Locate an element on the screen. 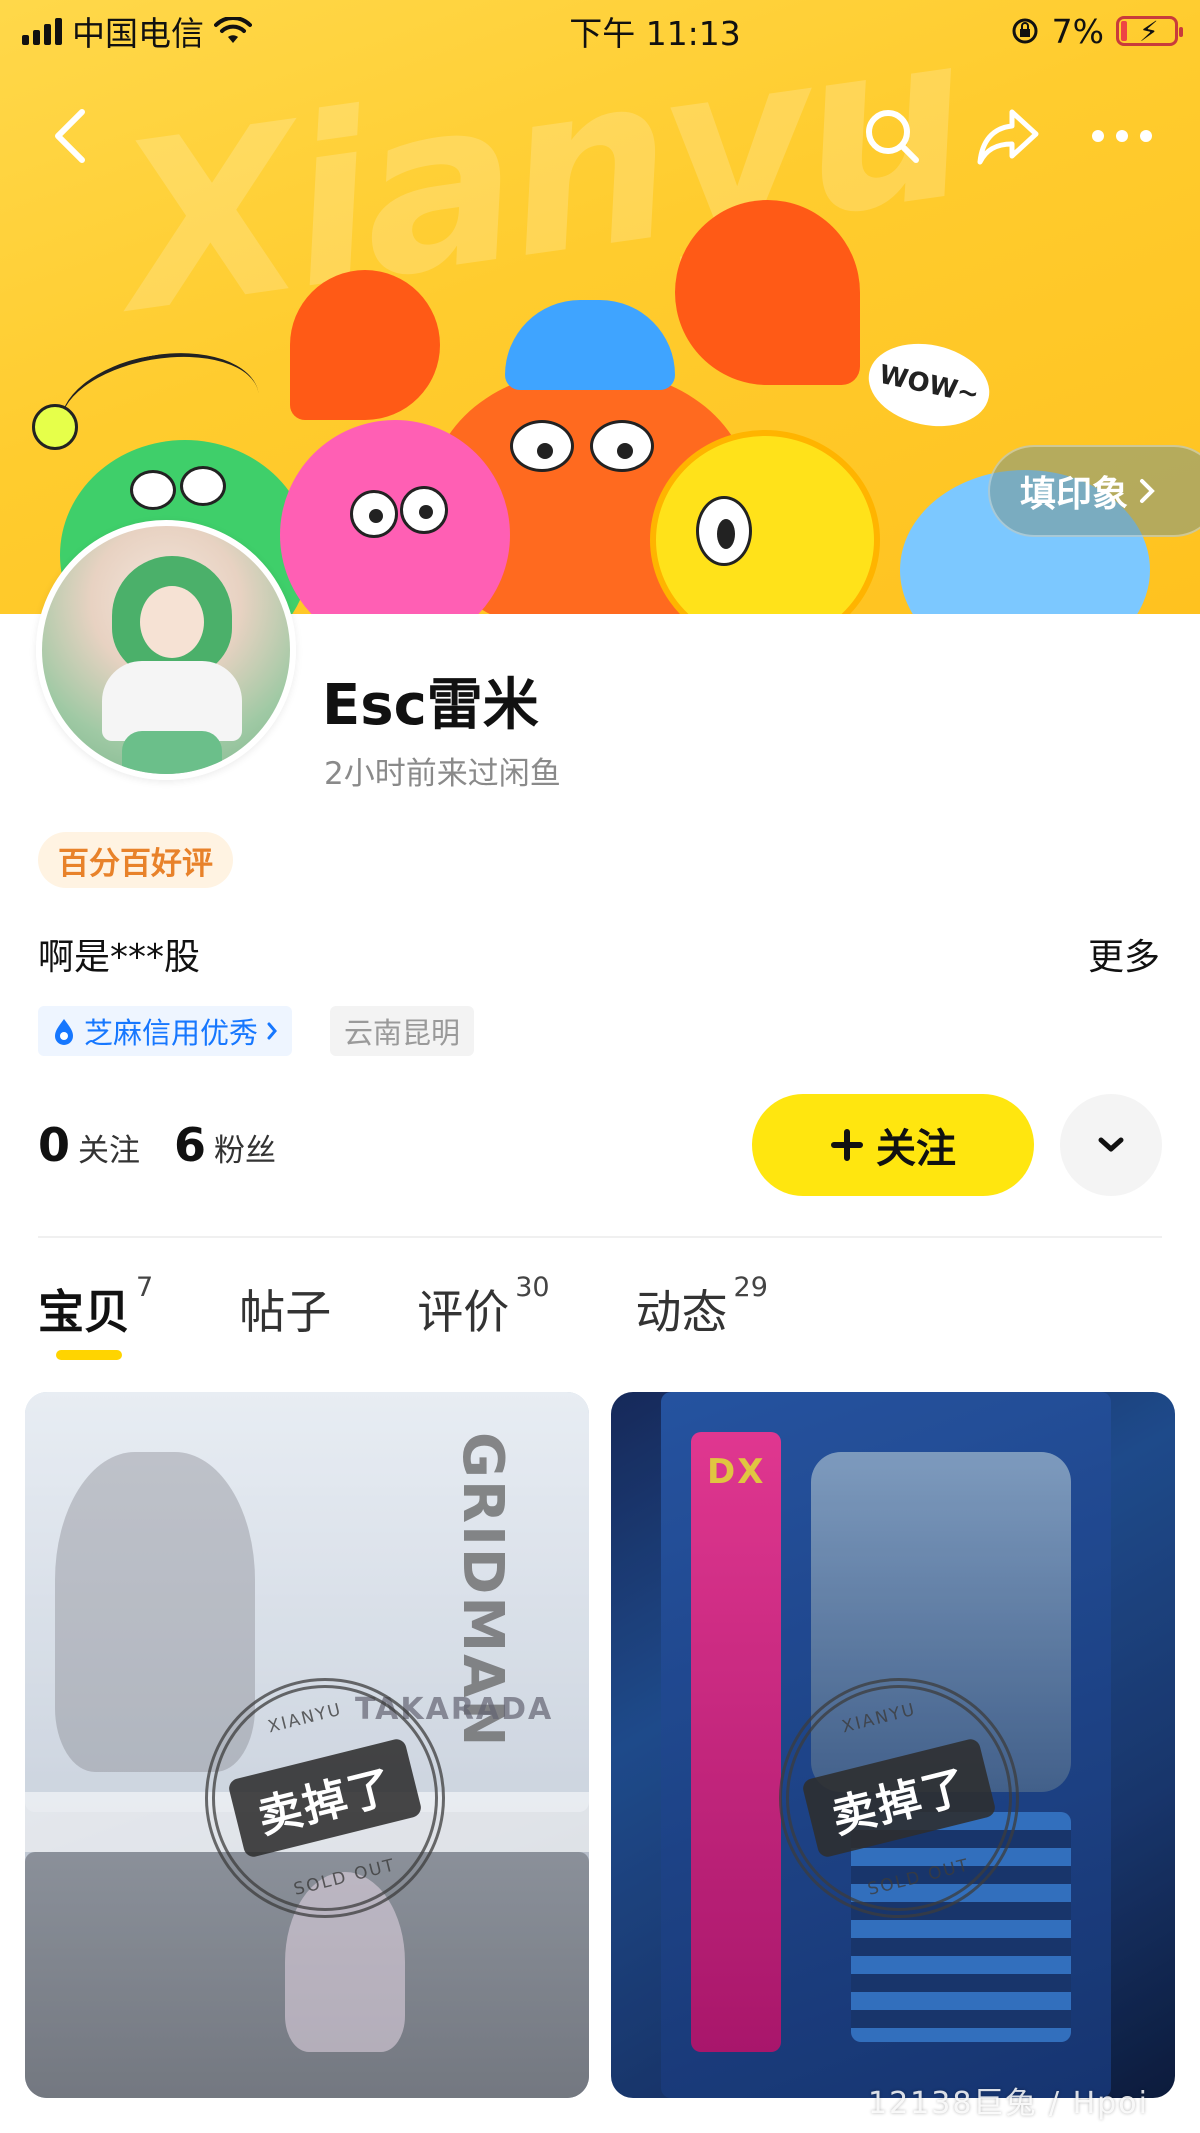 This screenshot has width=1200, height=2133. wow-speech-bubble: WOW~ is located at coordinates (929, 385).